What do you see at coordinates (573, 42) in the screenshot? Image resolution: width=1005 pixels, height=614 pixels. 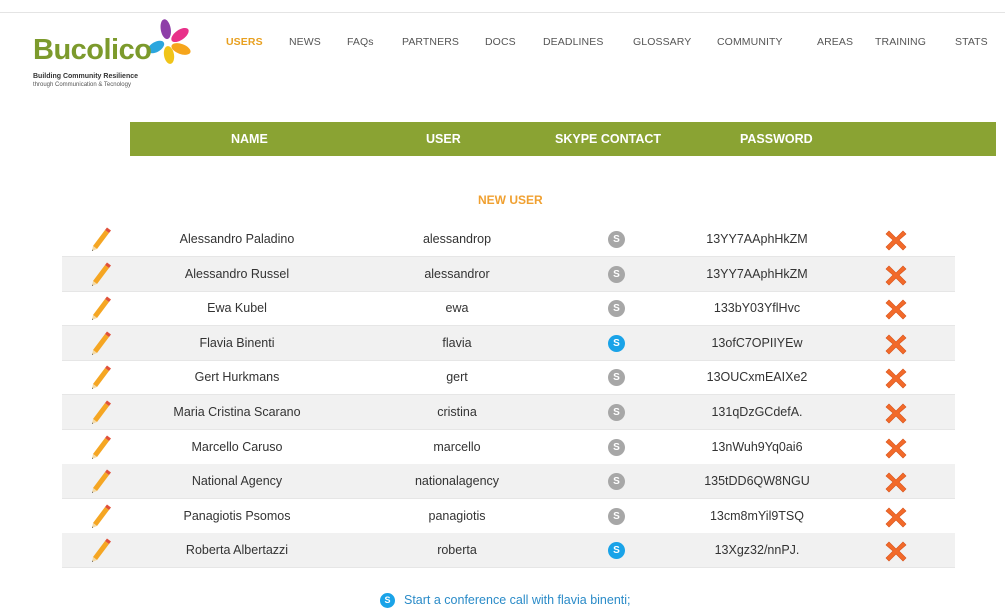 I see `nav-deadlines: DEADLINES` at bounding box center [573, 42].